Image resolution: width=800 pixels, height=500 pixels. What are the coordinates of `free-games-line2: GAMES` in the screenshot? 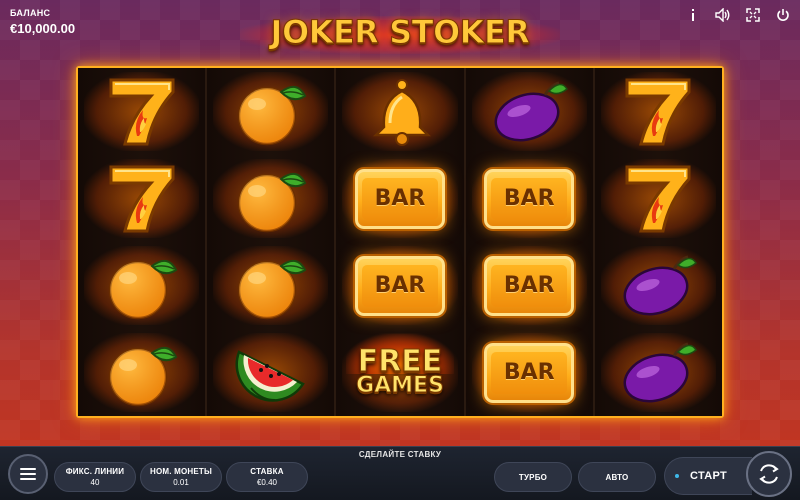 It's located at (400, 386).